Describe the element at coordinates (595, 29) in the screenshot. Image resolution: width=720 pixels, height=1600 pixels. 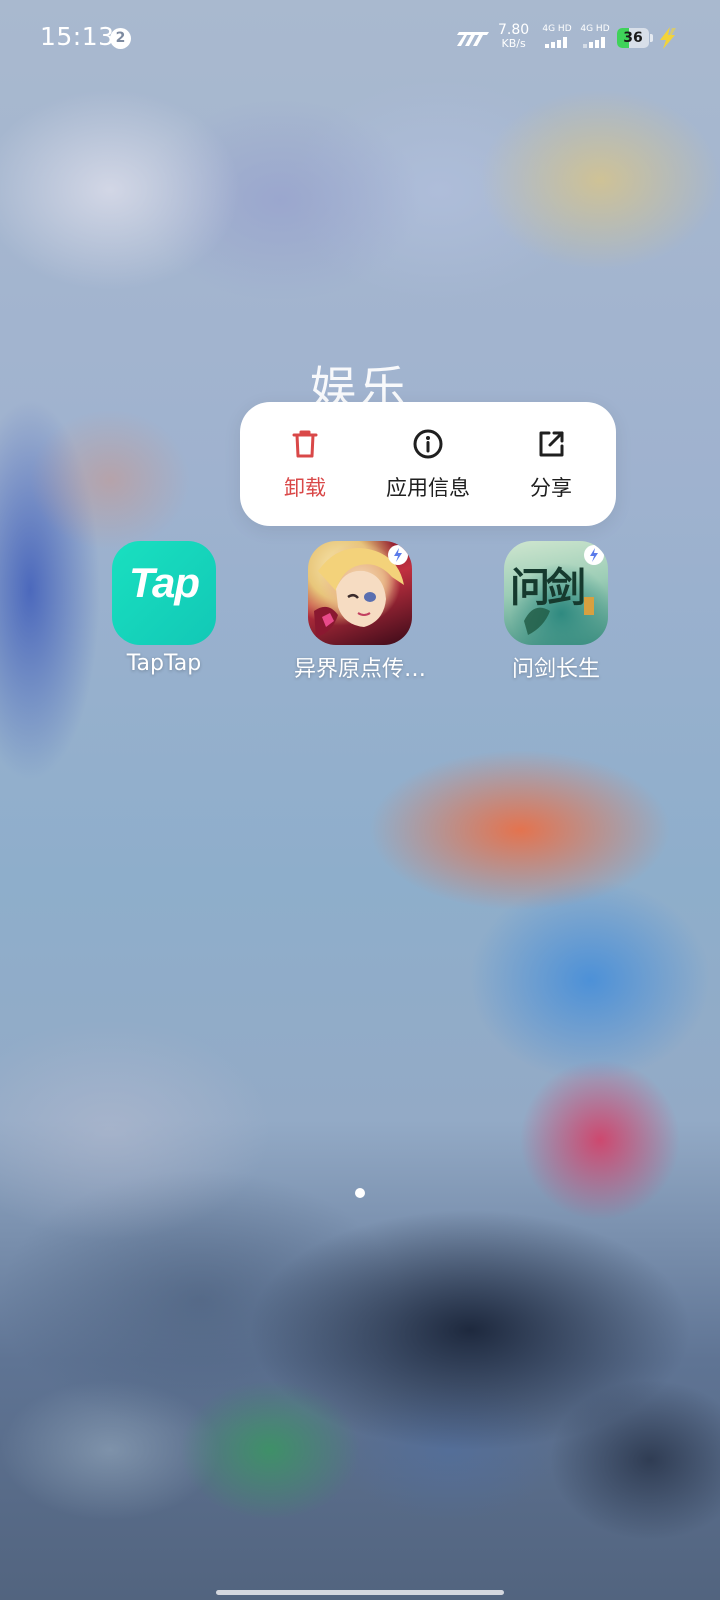
I see `sim2-label: 4G HD` at that location.